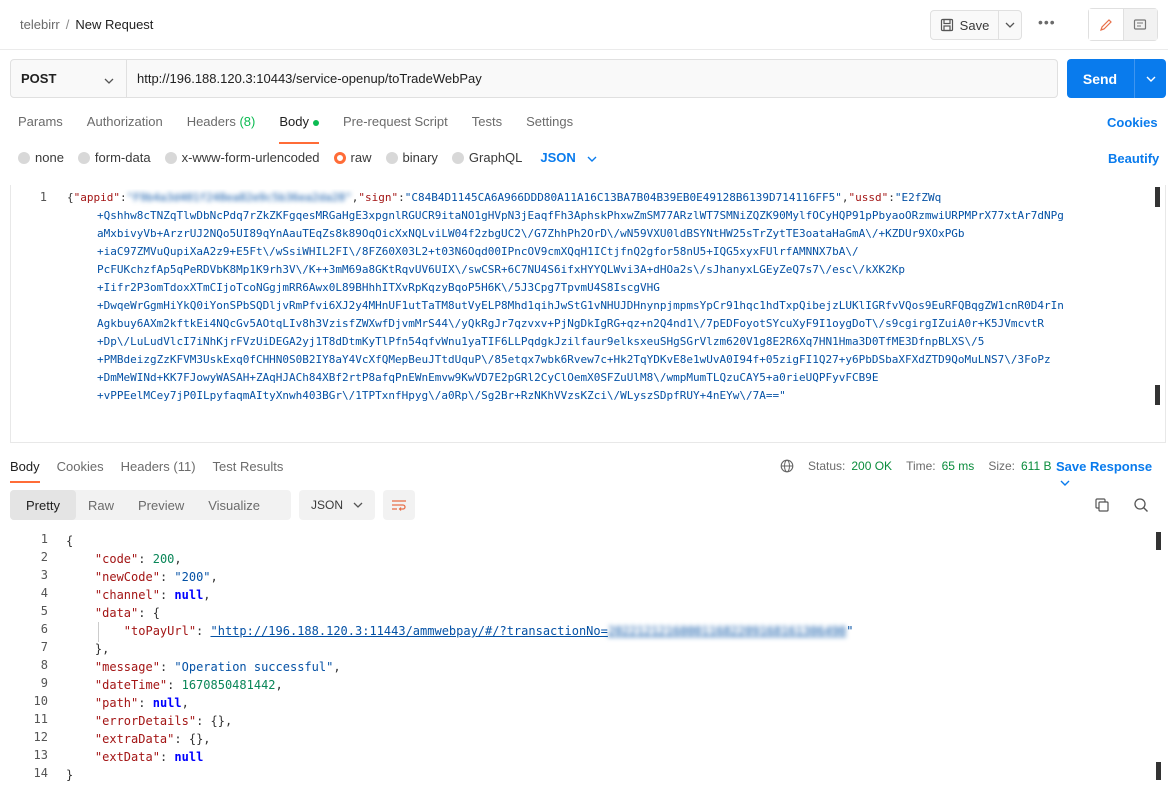  Describe the element at coordinates (40, 755) in the screenshot. I see `line-number: 13` at that location.